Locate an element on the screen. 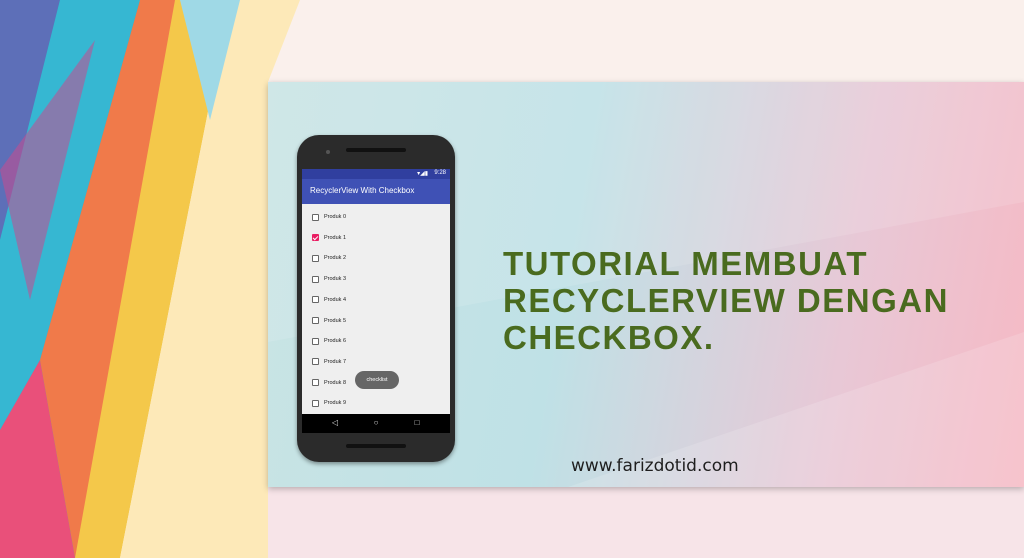  status-bar: ▾◢▮ 9:28 is located at coordinates (376, 174).